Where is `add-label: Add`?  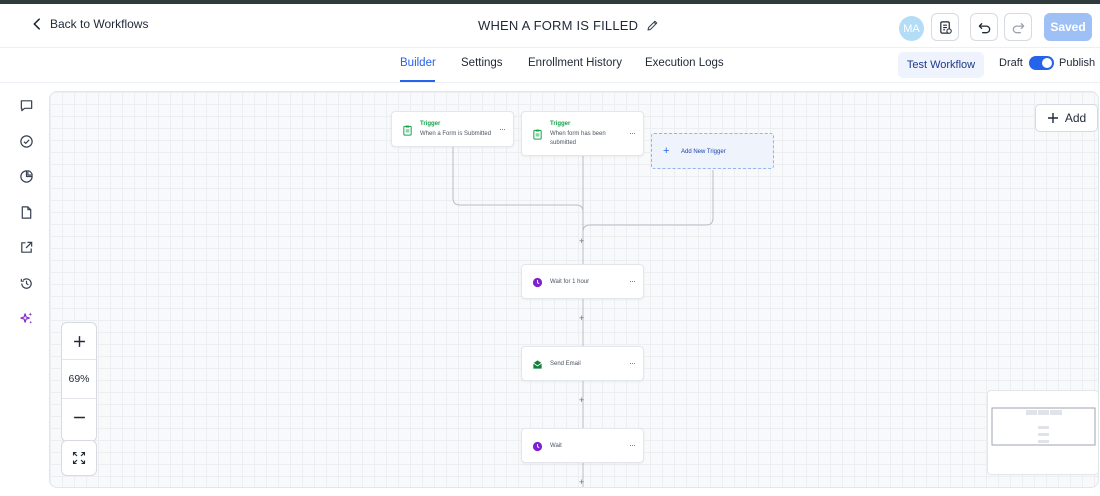 add-label: Add is located at coordinates (1075, 118).